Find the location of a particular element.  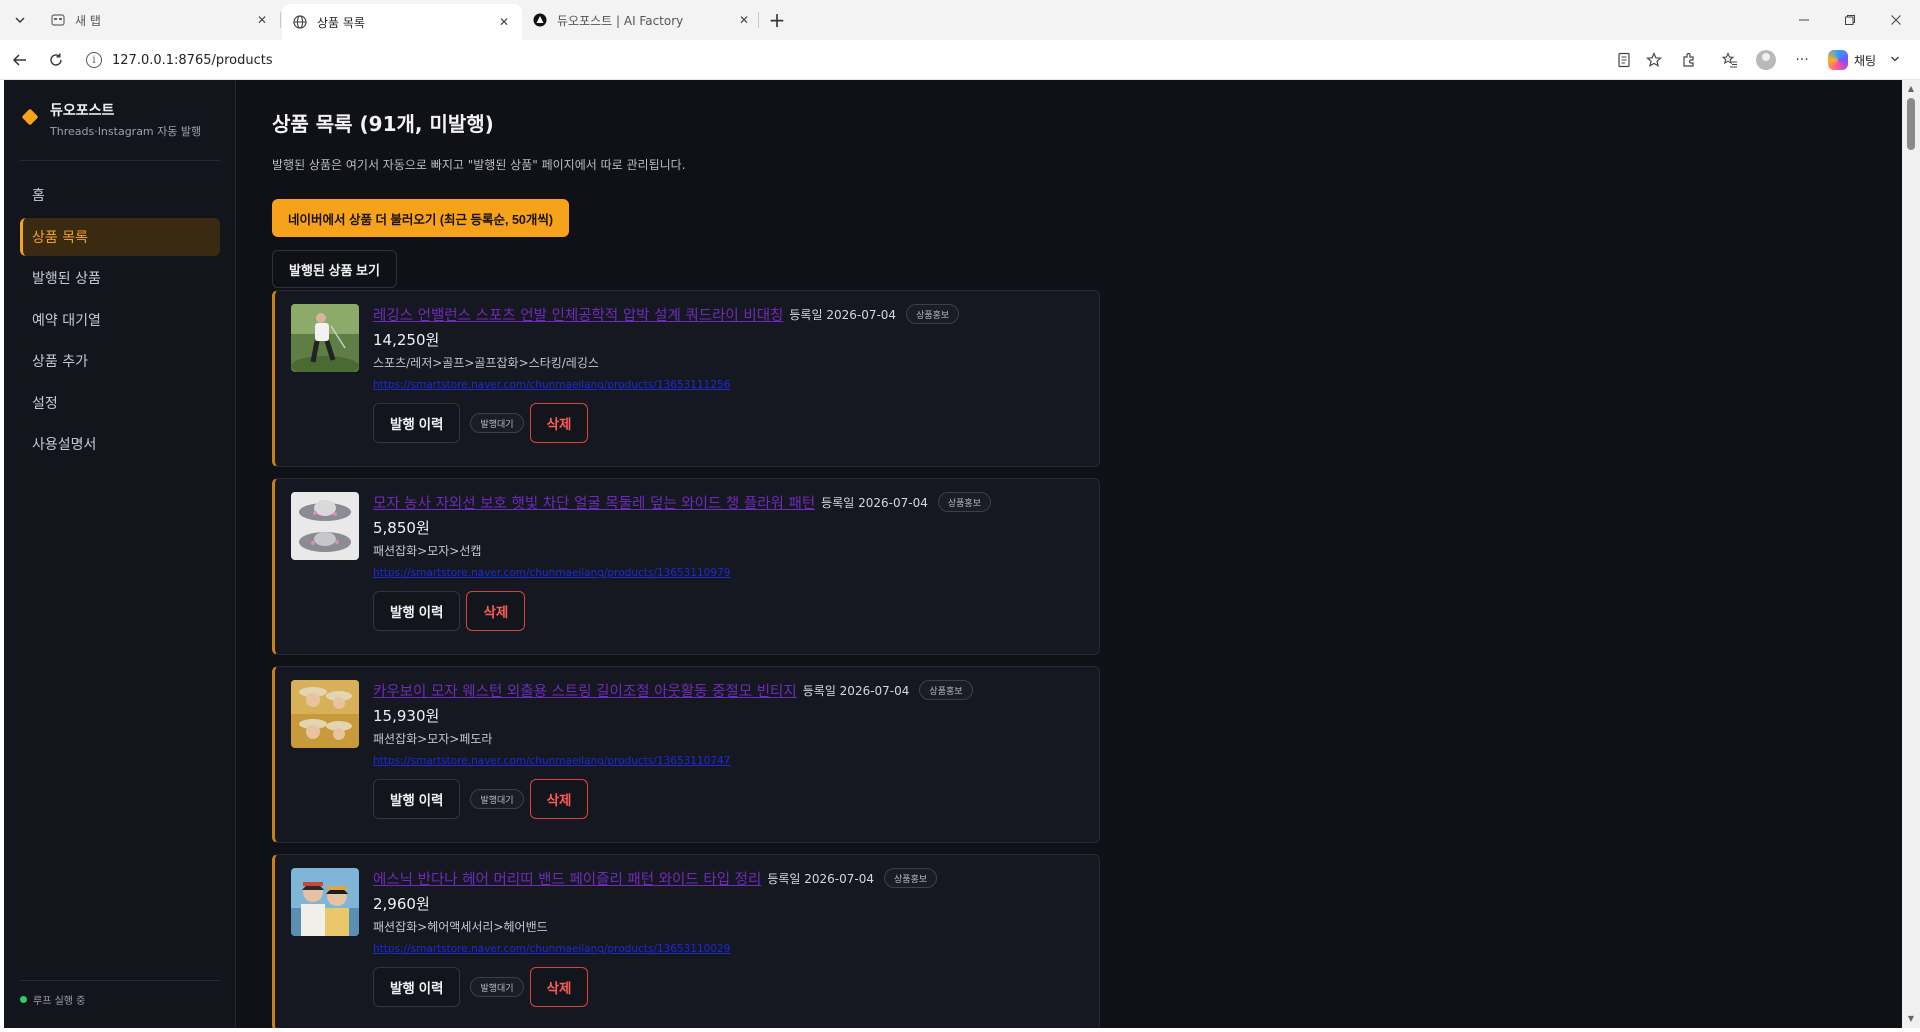

browser-address-bar: i 127.0.0.1:8765/products ··· 채팅 is located at coordinates (960, 60).